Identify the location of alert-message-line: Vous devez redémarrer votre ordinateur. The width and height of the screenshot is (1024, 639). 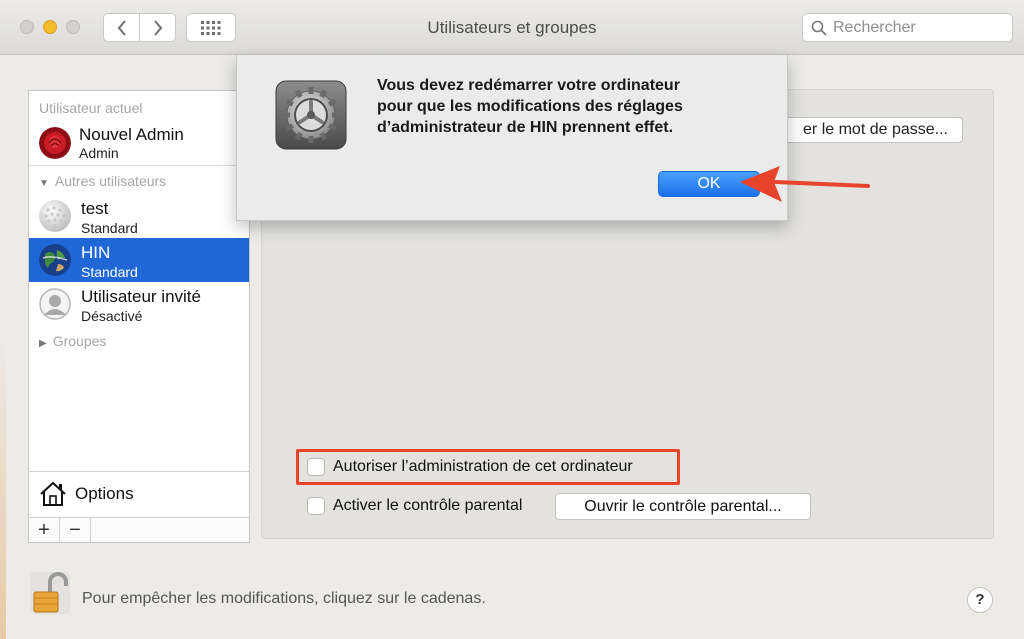
(528, 85).